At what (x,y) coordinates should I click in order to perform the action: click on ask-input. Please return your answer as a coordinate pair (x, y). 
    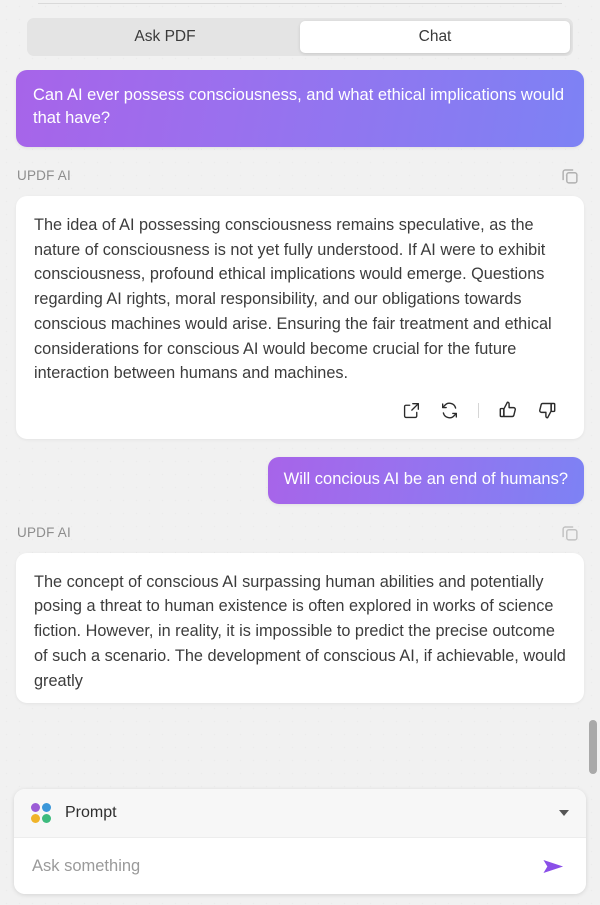
    Looking at the image, I should click on (285, 866).